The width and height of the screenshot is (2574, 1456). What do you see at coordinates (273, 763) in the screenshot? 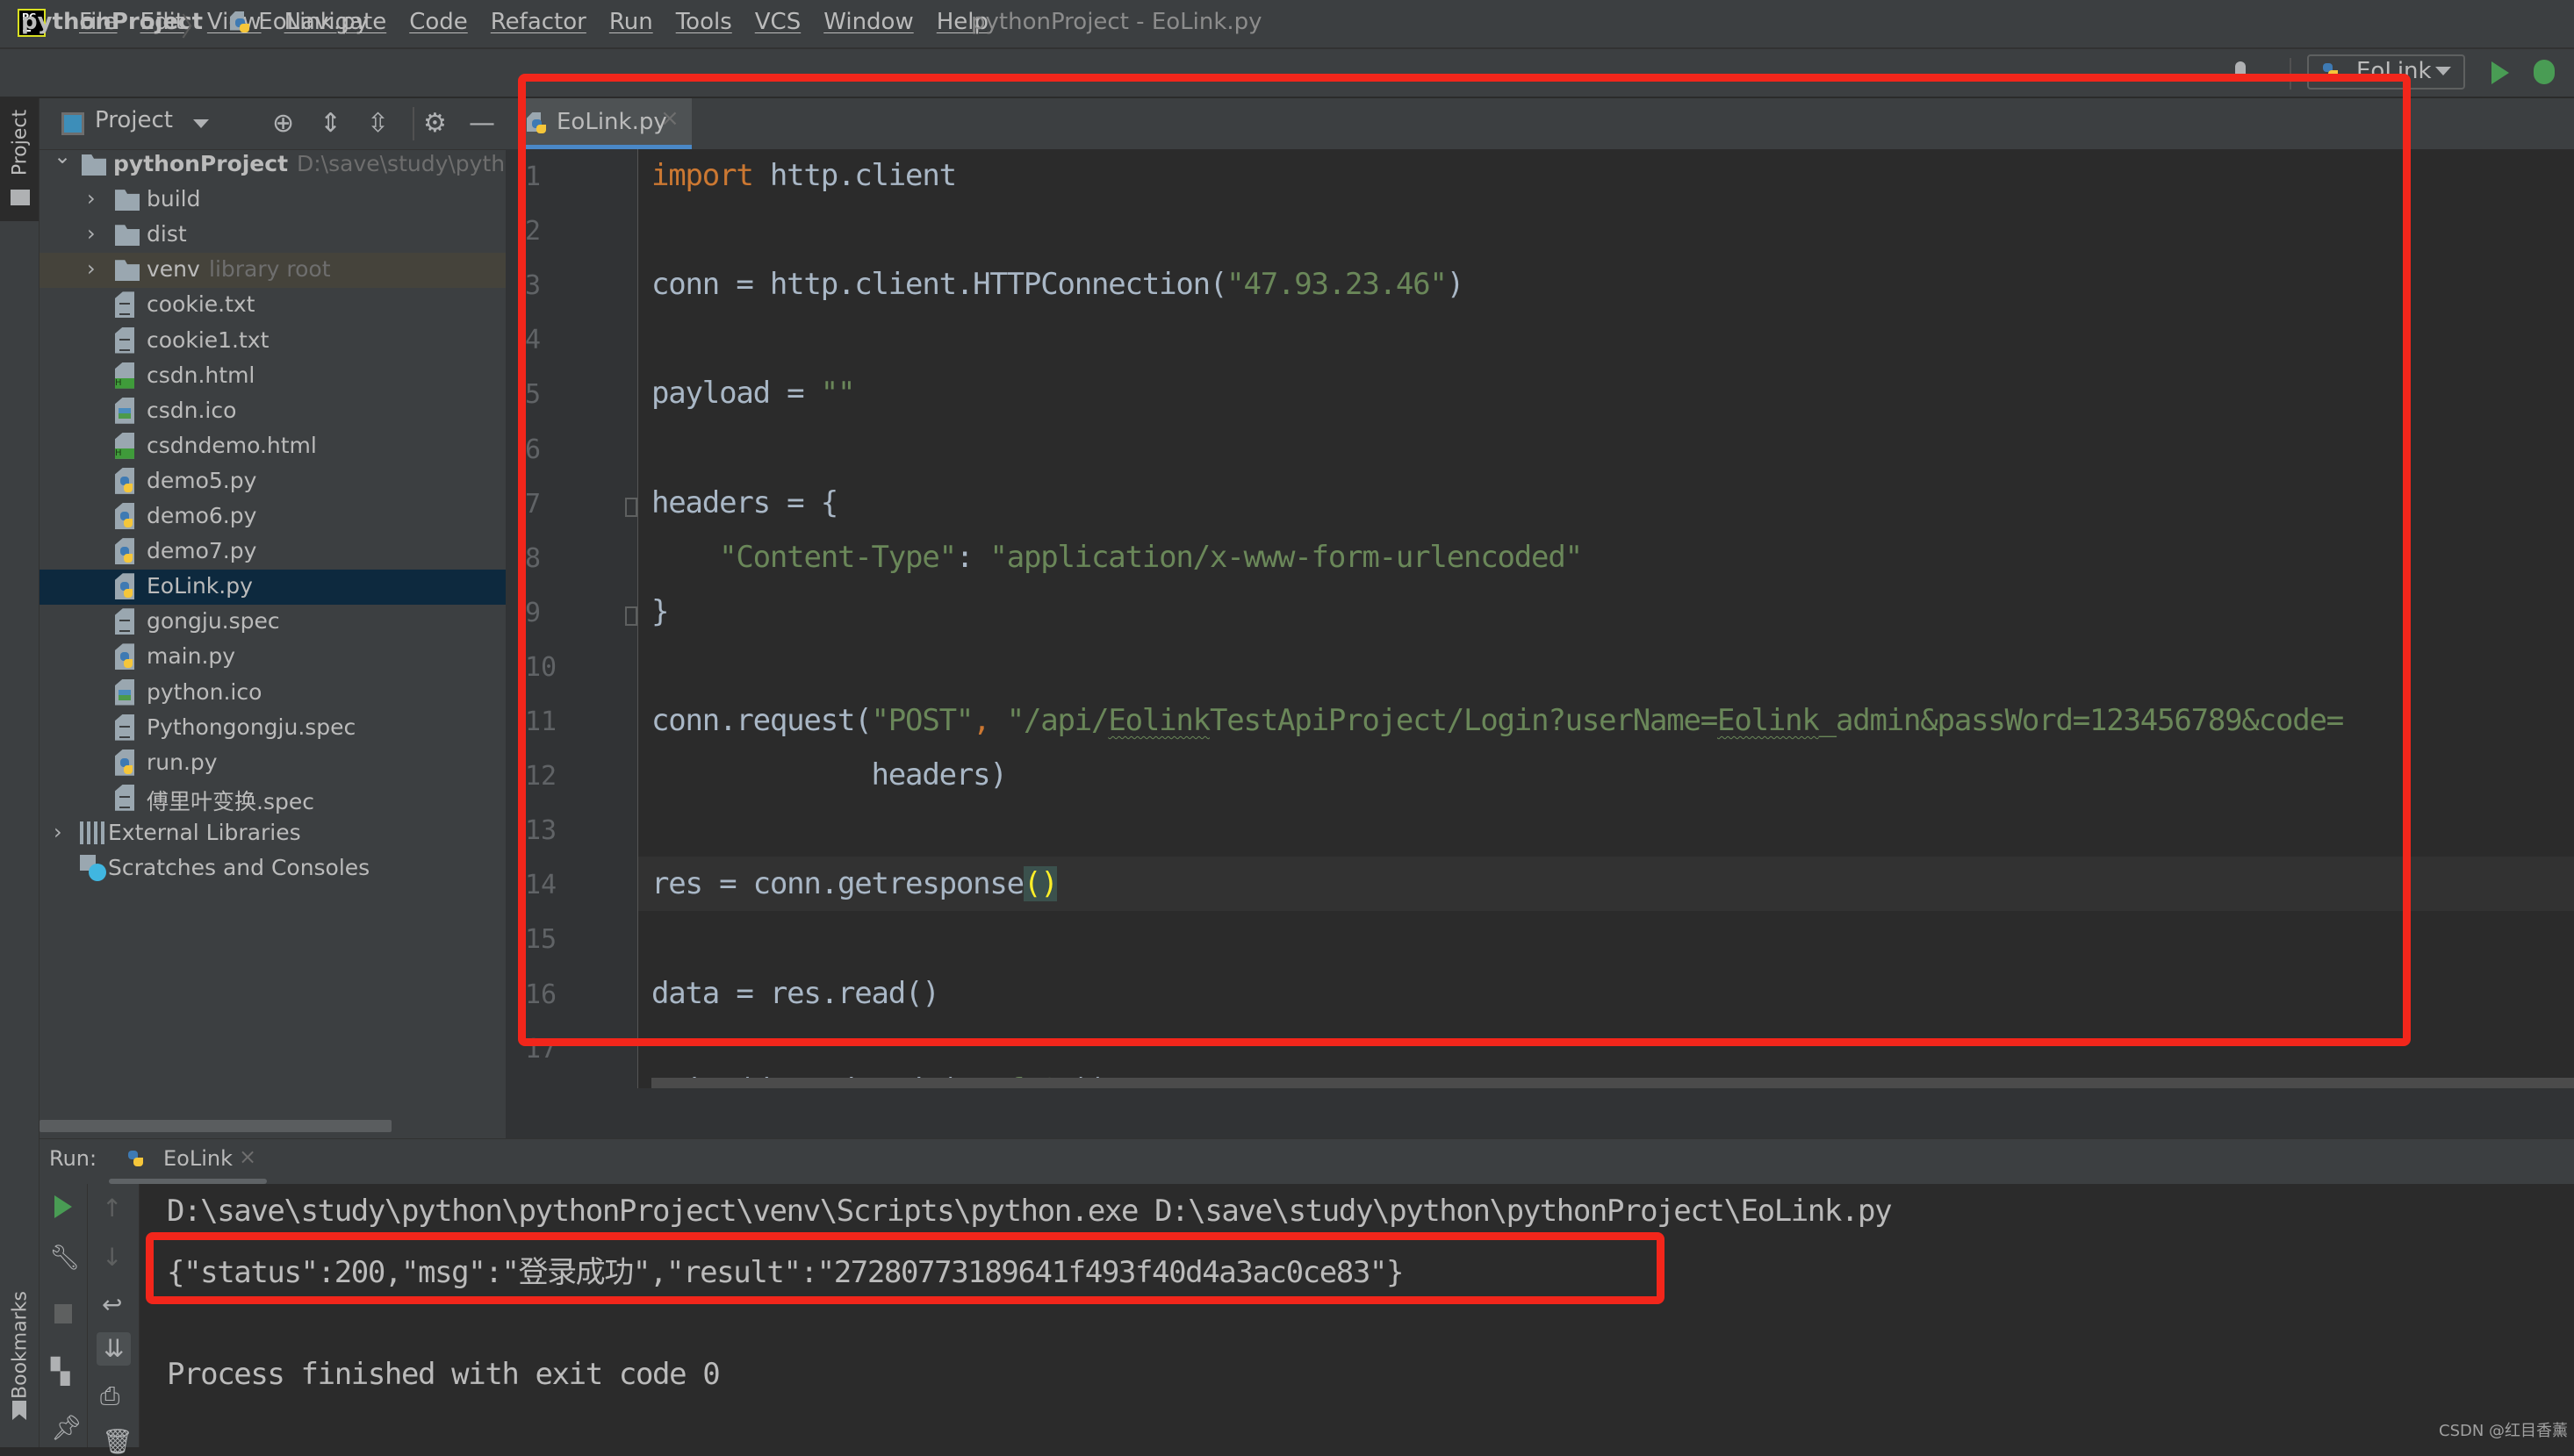
I see `tree-item: run.py` at bounding box center [273, 763].